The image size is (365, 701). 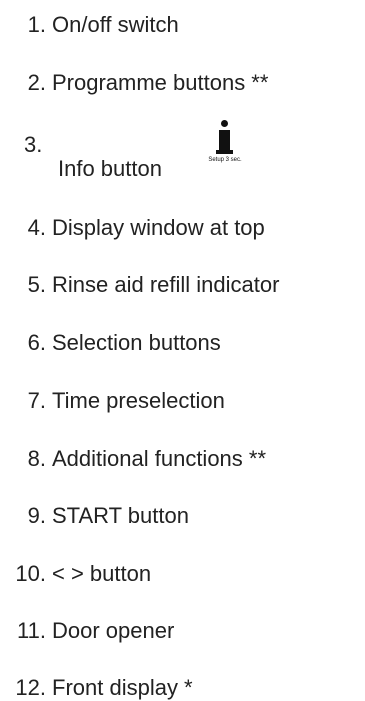 I want to click on item-number: 12., so click(x=30, y=687).